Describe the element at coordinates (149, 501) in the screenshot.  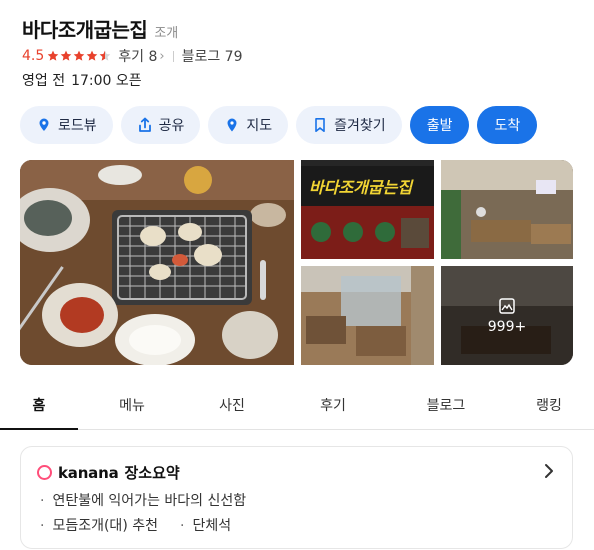
I see `summary-item-text: 연탄불에 익어가는 바다의 신선함` at that location.